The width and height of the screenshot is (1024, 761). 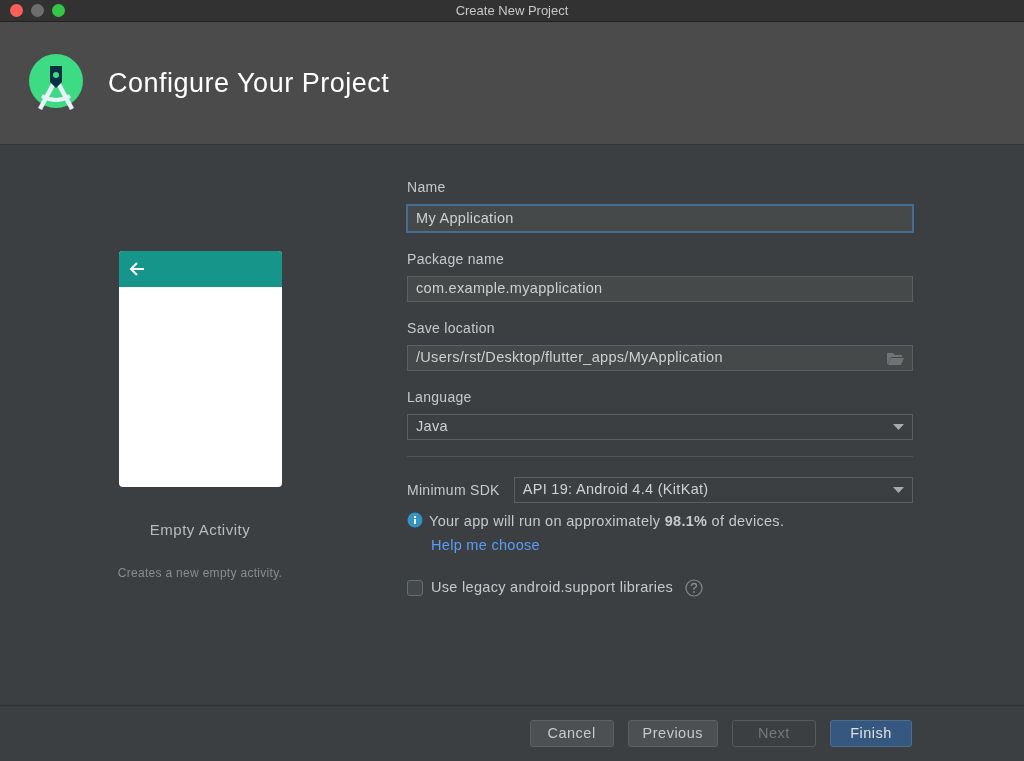 What do you see at coordinates (249, 83) in the screenshot?
I see `page-heading: Configure Your Project` at bounding box center [249, 83].